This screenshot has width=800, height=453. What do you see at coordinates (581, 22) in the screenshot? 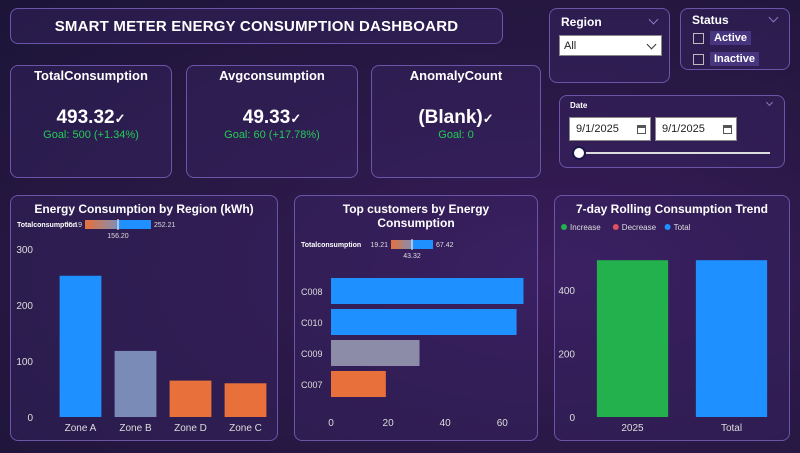
I see `region-slicer-label: Region` at bounding box center [581, 22].